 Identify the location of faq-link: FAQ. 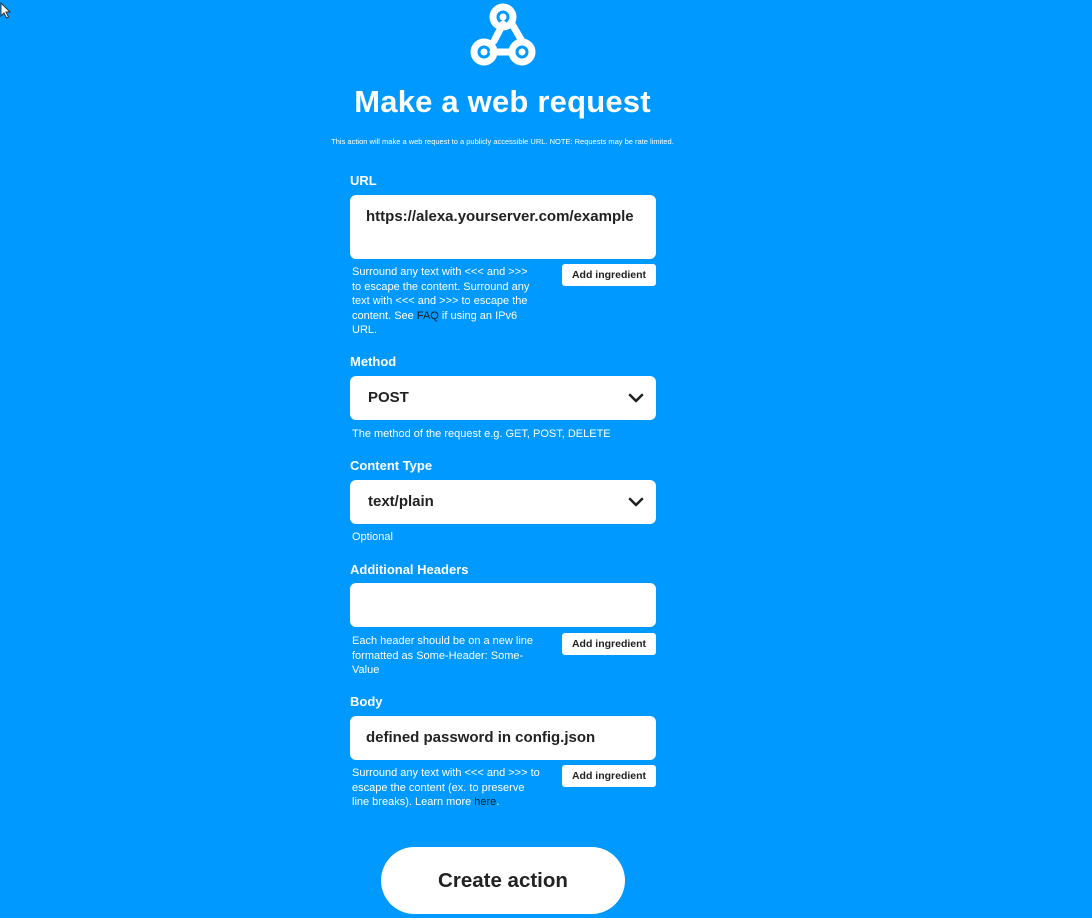
(428, 316).